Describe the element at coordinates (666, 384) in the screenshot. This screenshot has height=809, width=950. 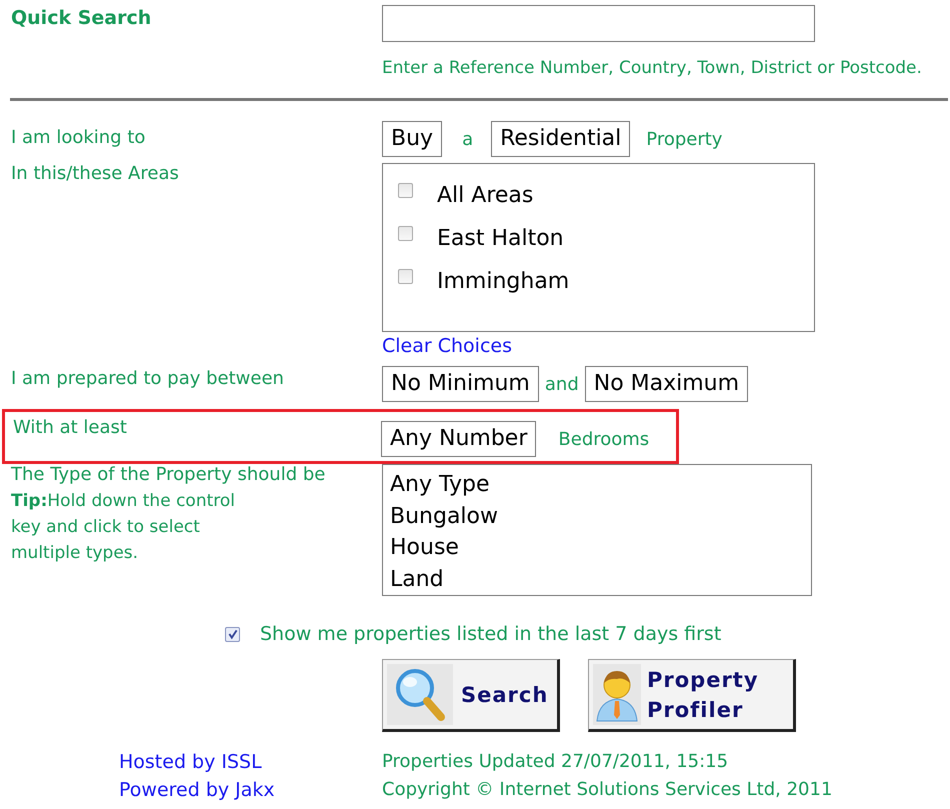
I see `maximum-price-select: No Maximum` at that location.